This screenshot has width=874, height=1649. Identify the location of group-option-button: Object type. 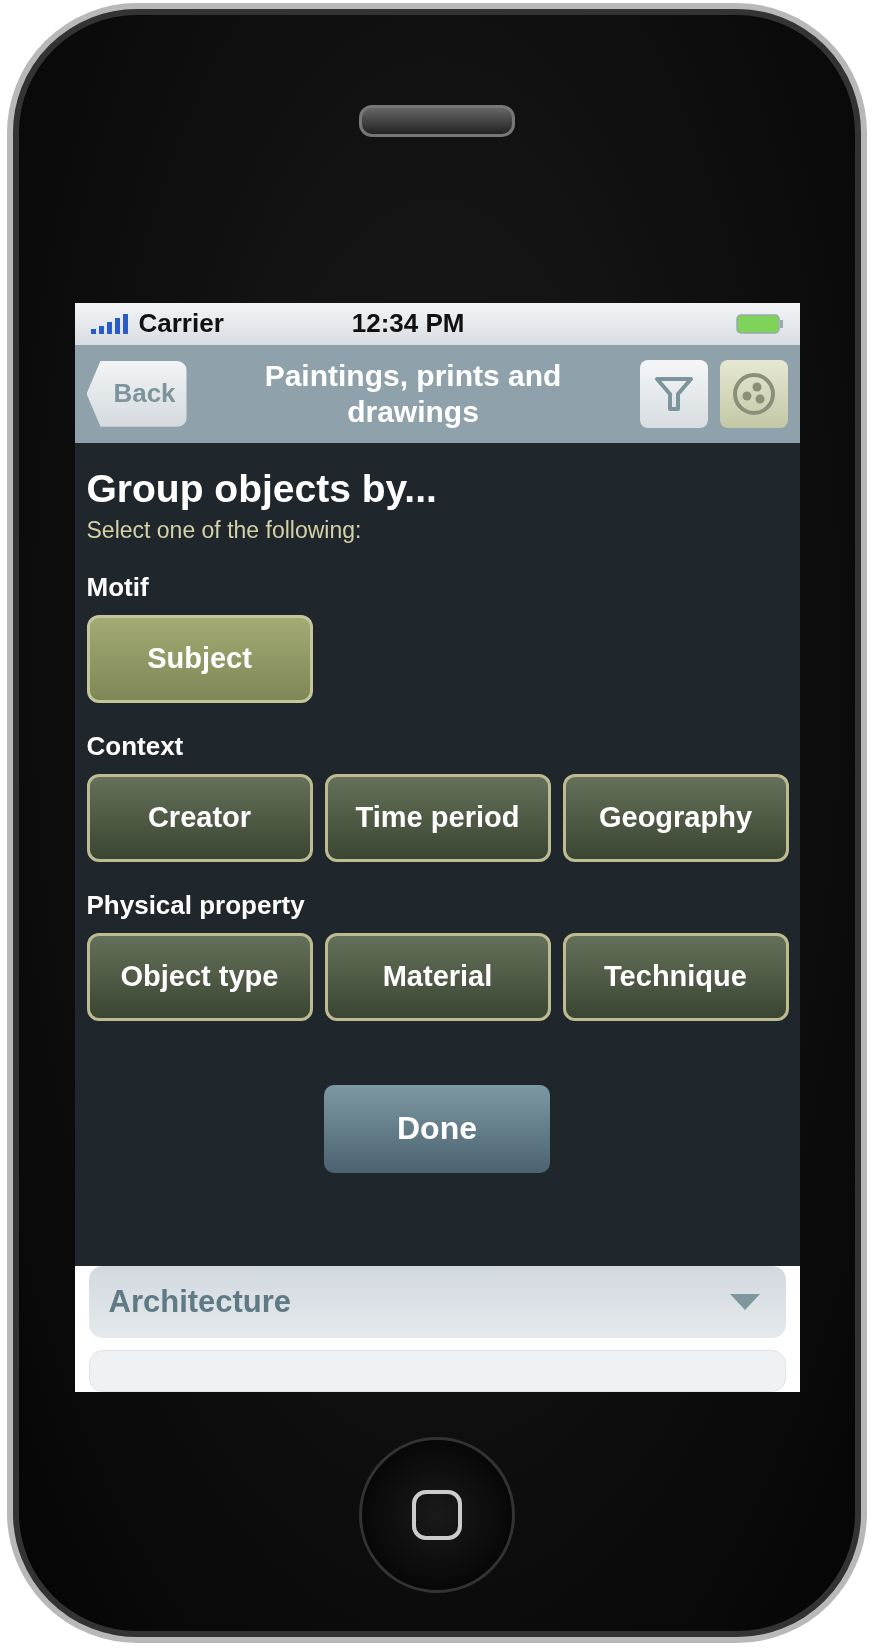
(199, 976).